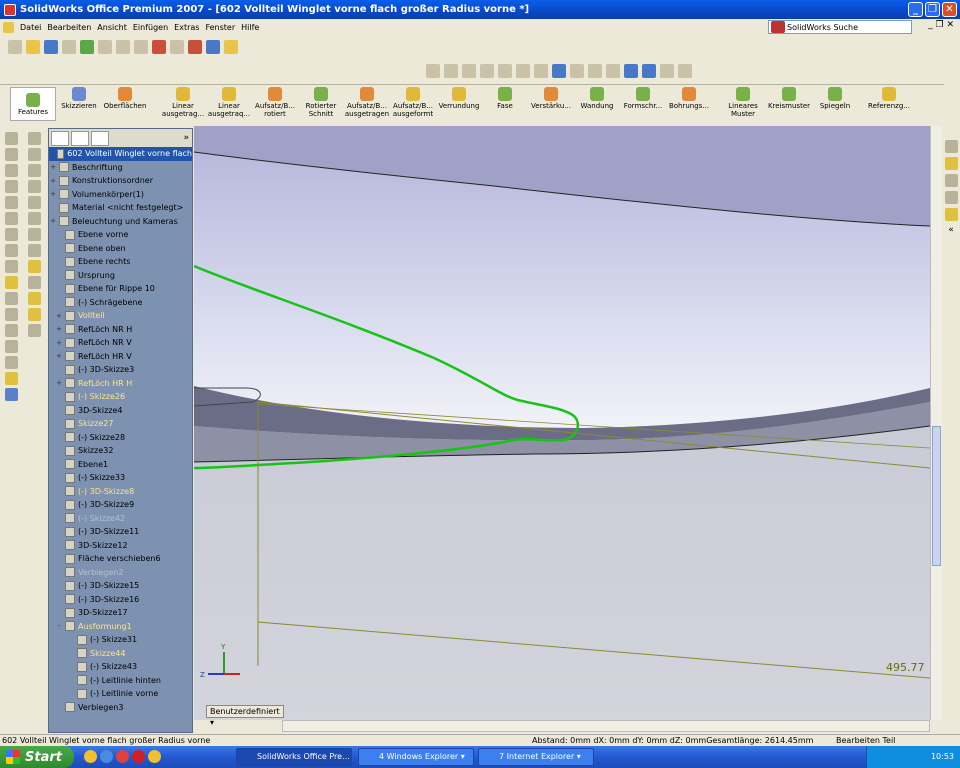 This screenshot has height=768, width=960. I want to click on quicklaunch-app-icon, so click(122, 756).